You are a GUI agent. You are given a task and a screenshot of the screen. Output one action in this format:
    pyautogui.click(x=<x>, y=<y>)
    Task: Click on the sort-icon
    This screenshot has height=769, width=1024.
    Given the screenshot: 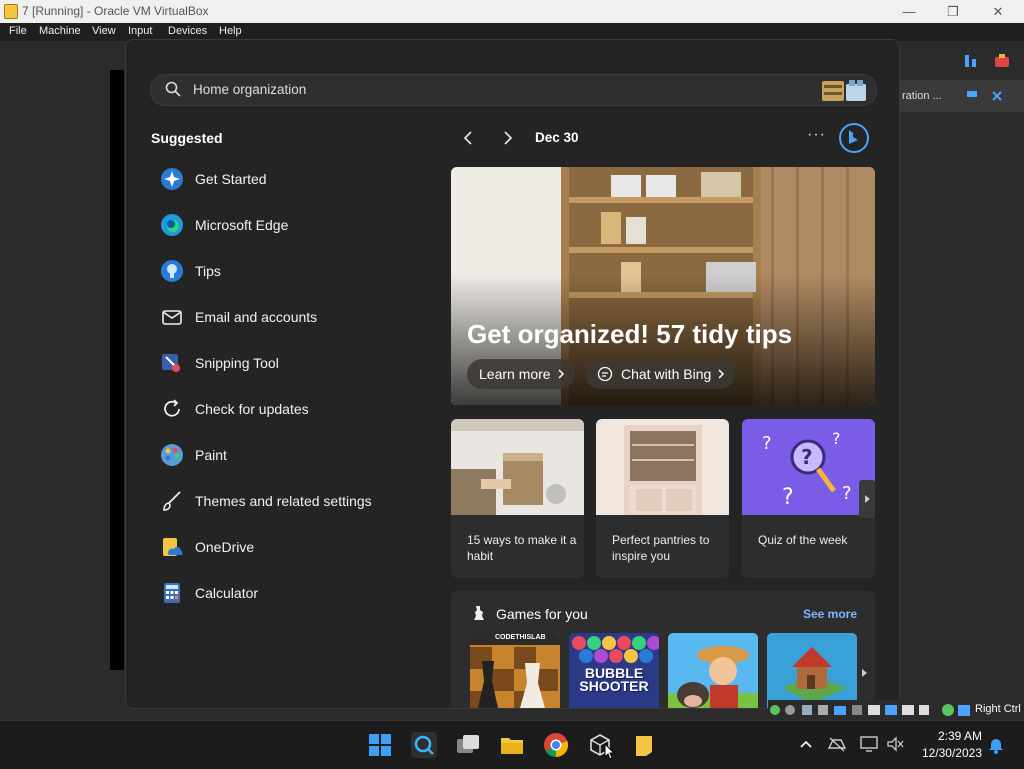 What is the action you would take?
    pyautogui.click(x=971, y=61)
    